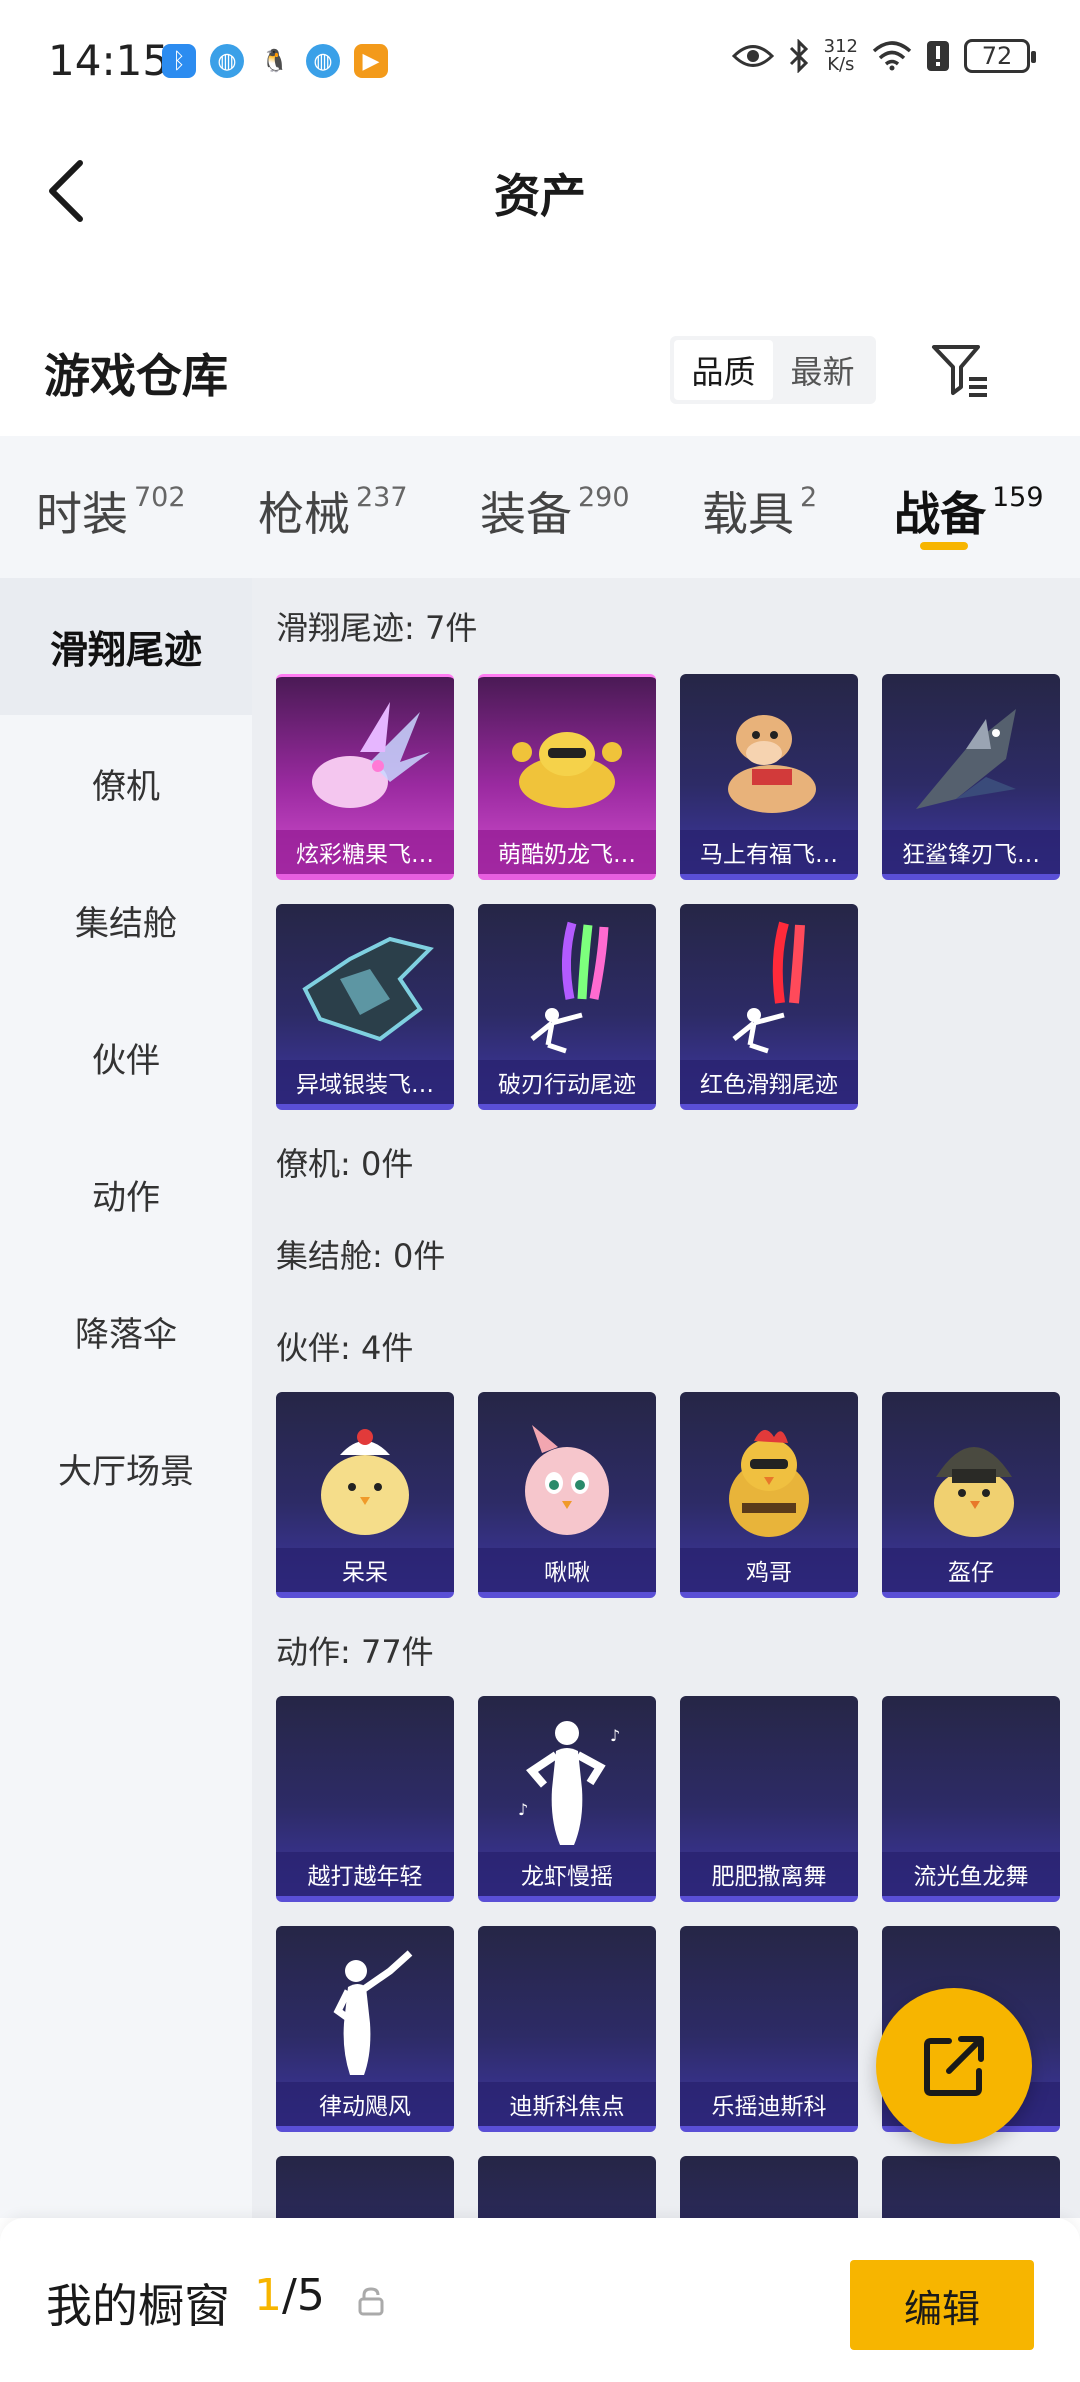 Image resolution: width=1080 pixels, height=2382 pixels. I want to click on item-card: 鸡哥, so click(769, 1495).